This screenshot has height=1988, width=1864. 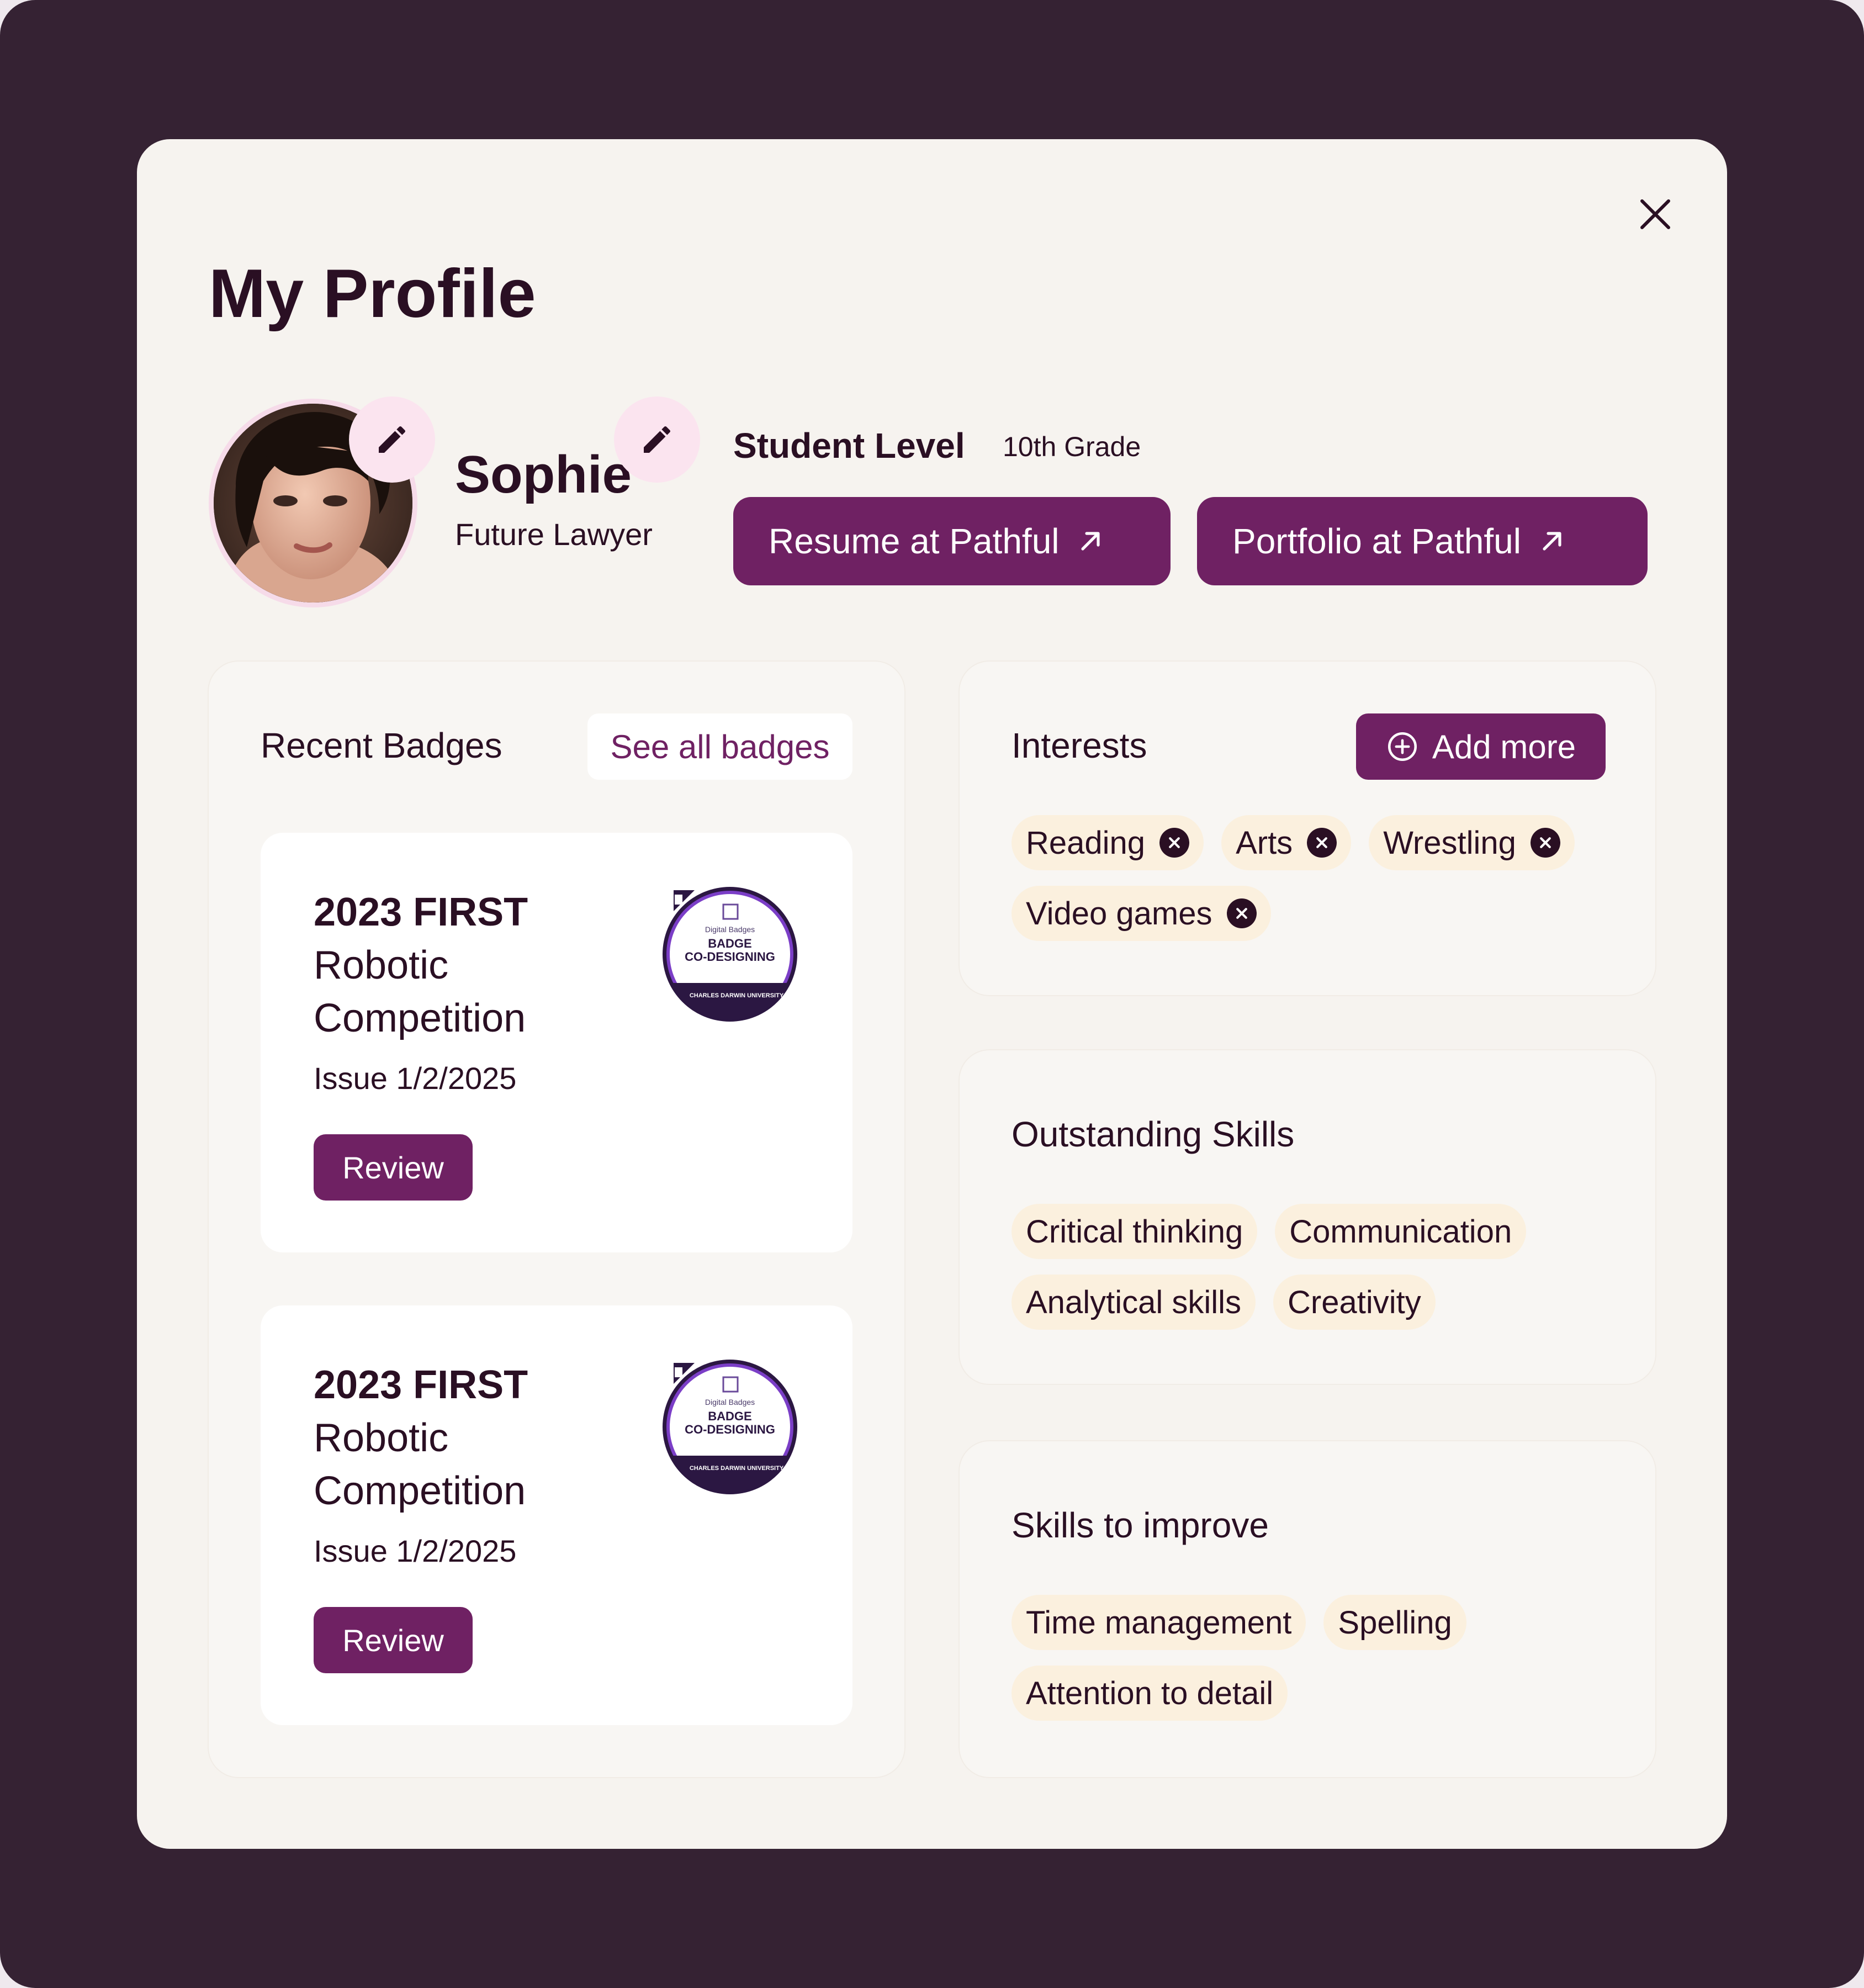 I want to click on student-name: Sophie, so click(x=543, y=474).